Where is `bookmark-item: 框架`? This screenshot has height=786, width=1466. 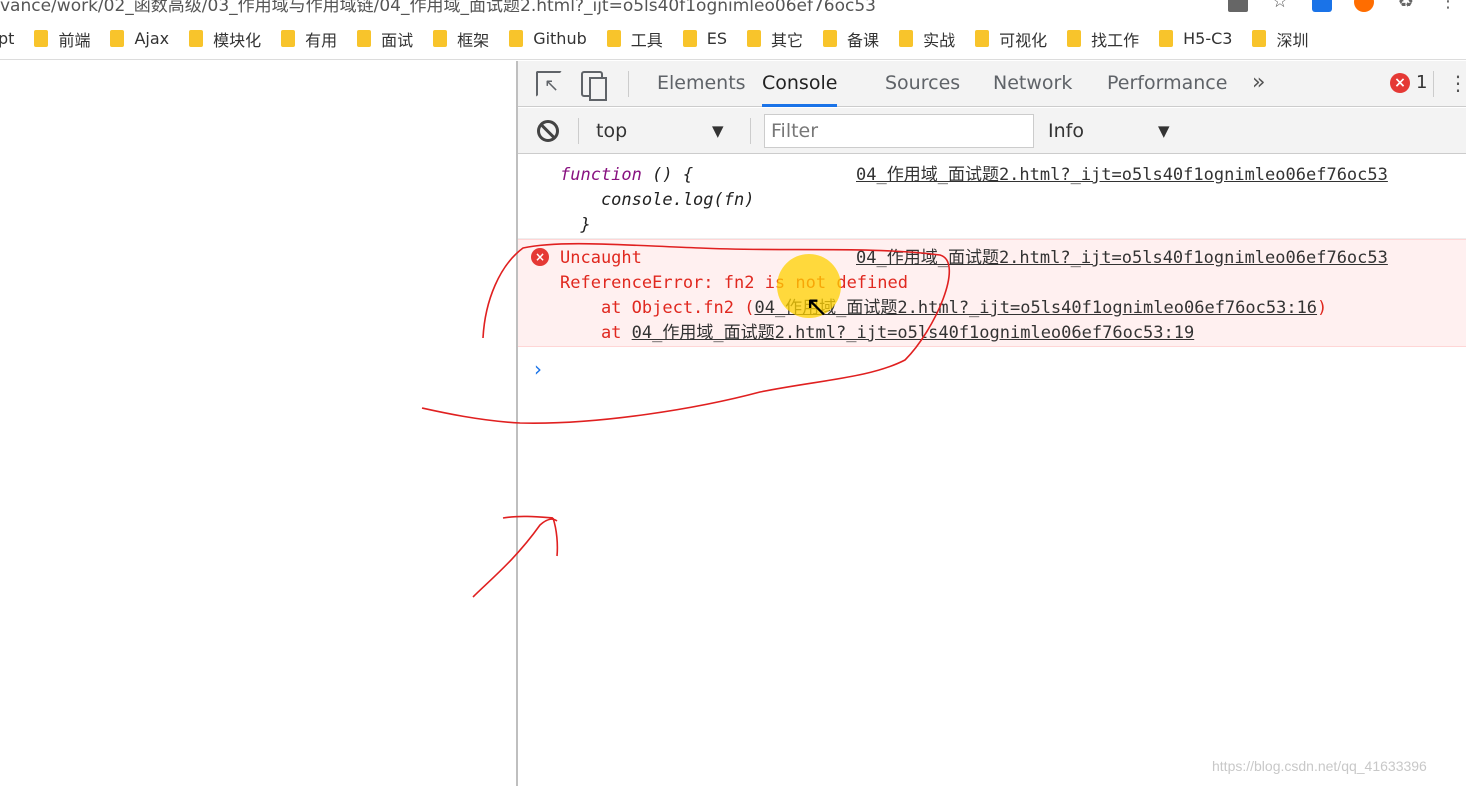
bookmark-item: 框架 is located at coordinates (461, 39).